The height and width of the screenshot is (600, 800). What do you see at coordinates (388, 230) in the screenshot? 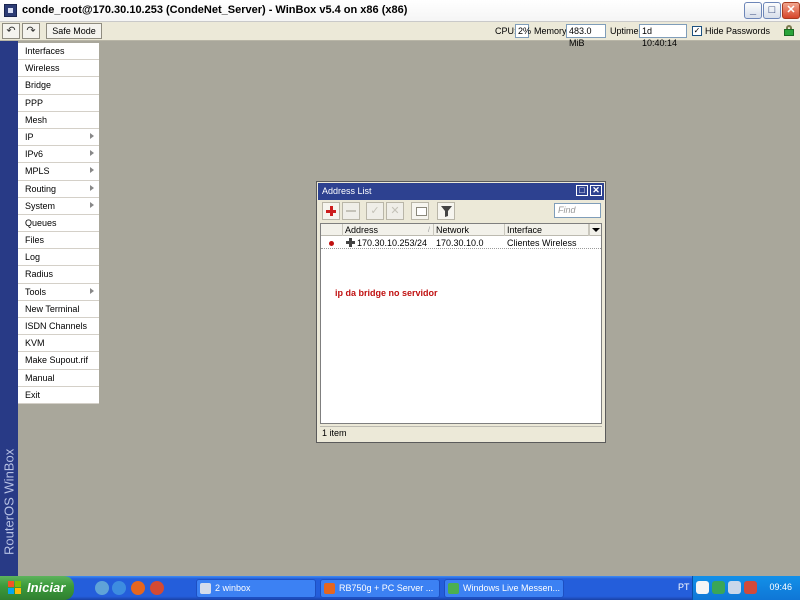
I see `column-header-address: Address /` at bounding box center [388, 230].